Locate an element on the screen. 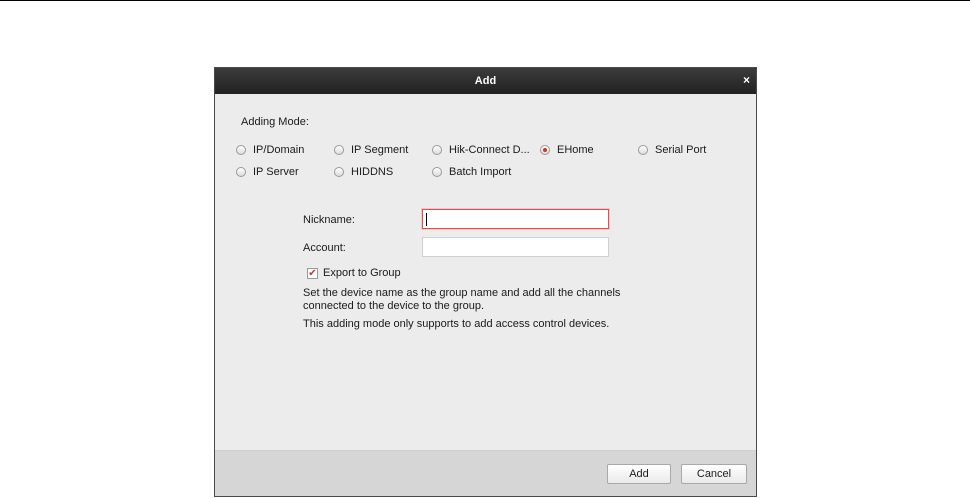 The width and height of the screenshot is (970, 498). add-button: Add is located at coordinates (639, 474).